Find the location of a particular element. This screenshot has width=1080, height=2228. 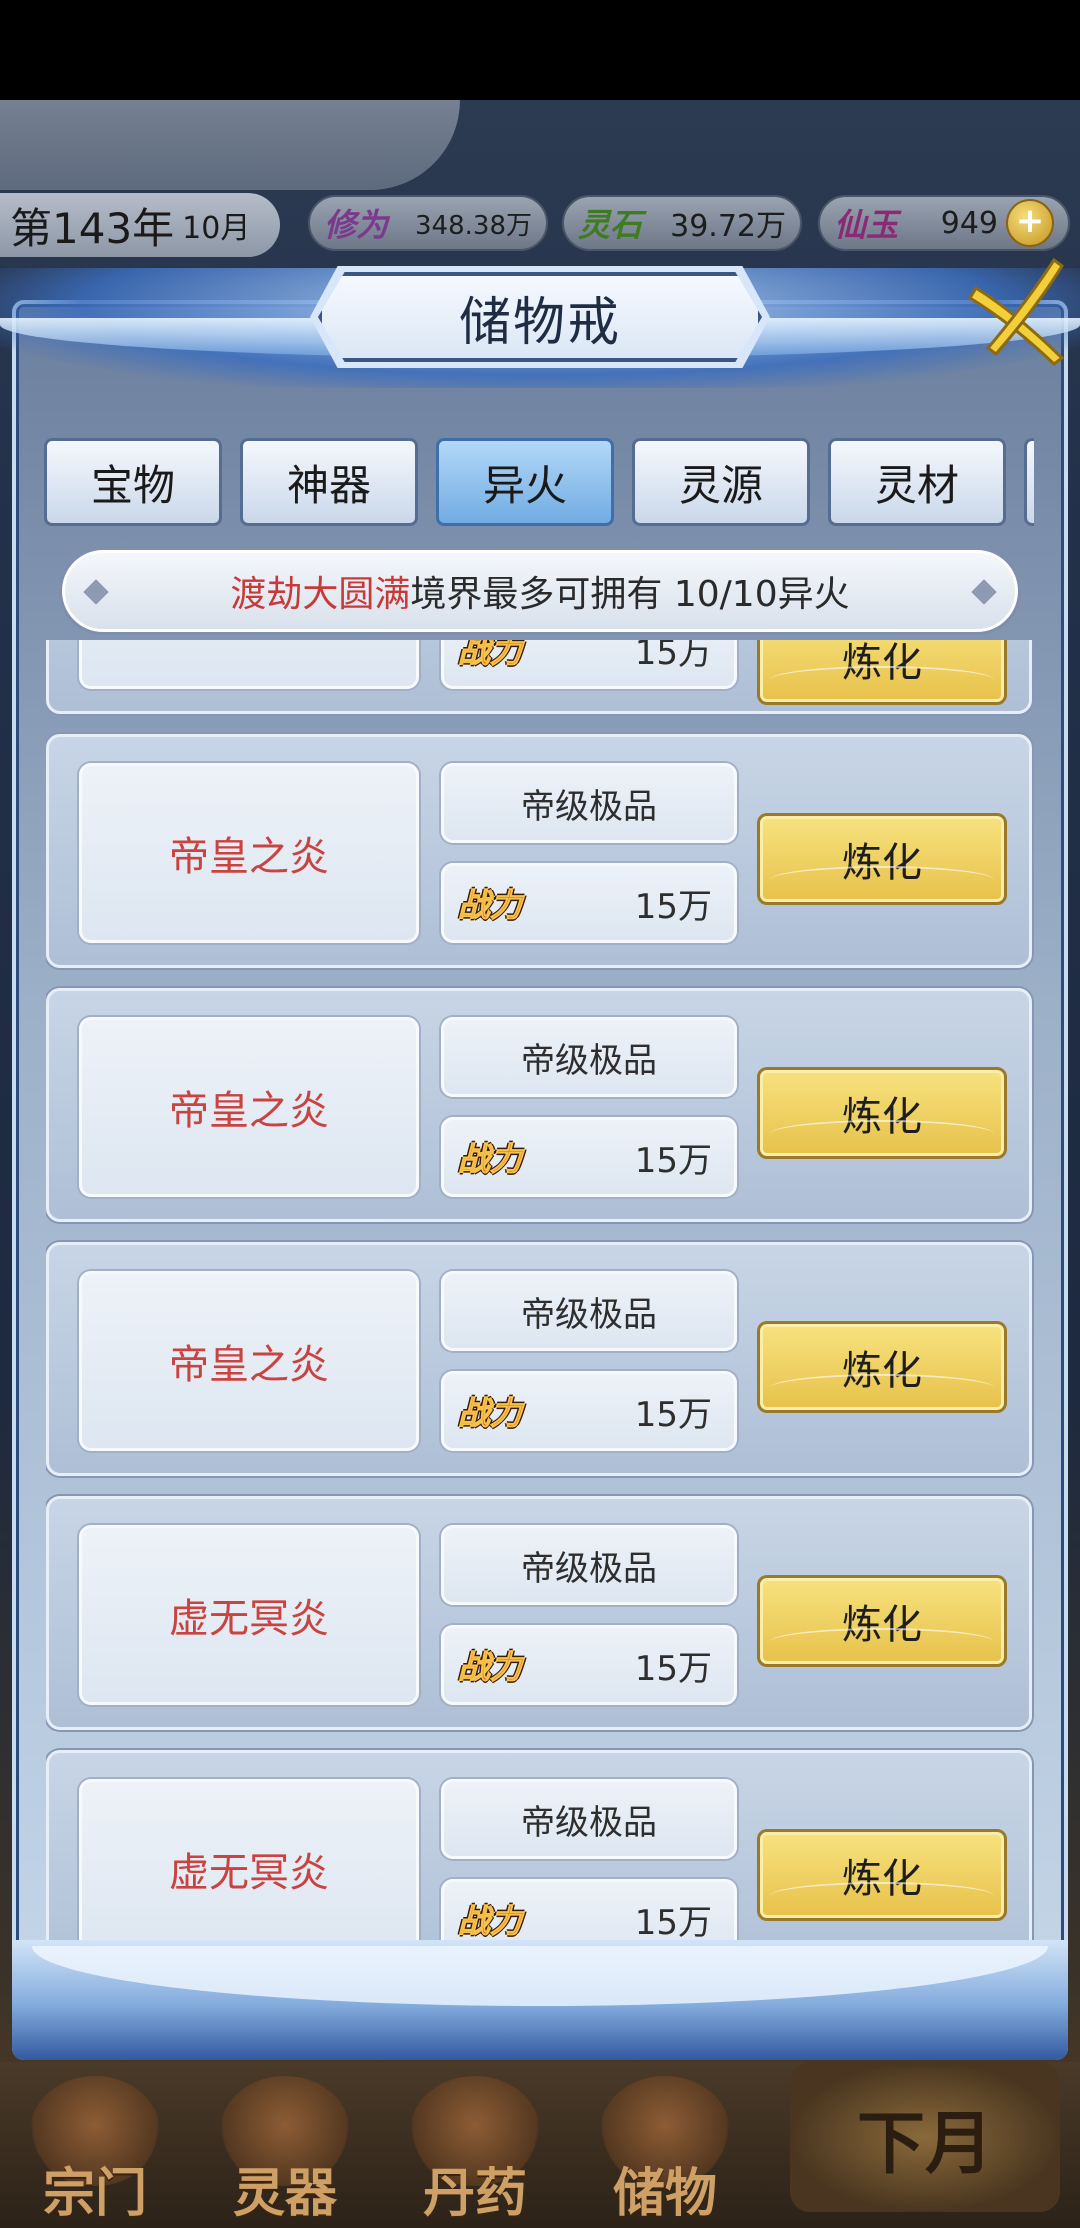

list-item: 虚无冥炎 帝级极品 战力 15万 炼化 is located at coordinates (539, 1845).